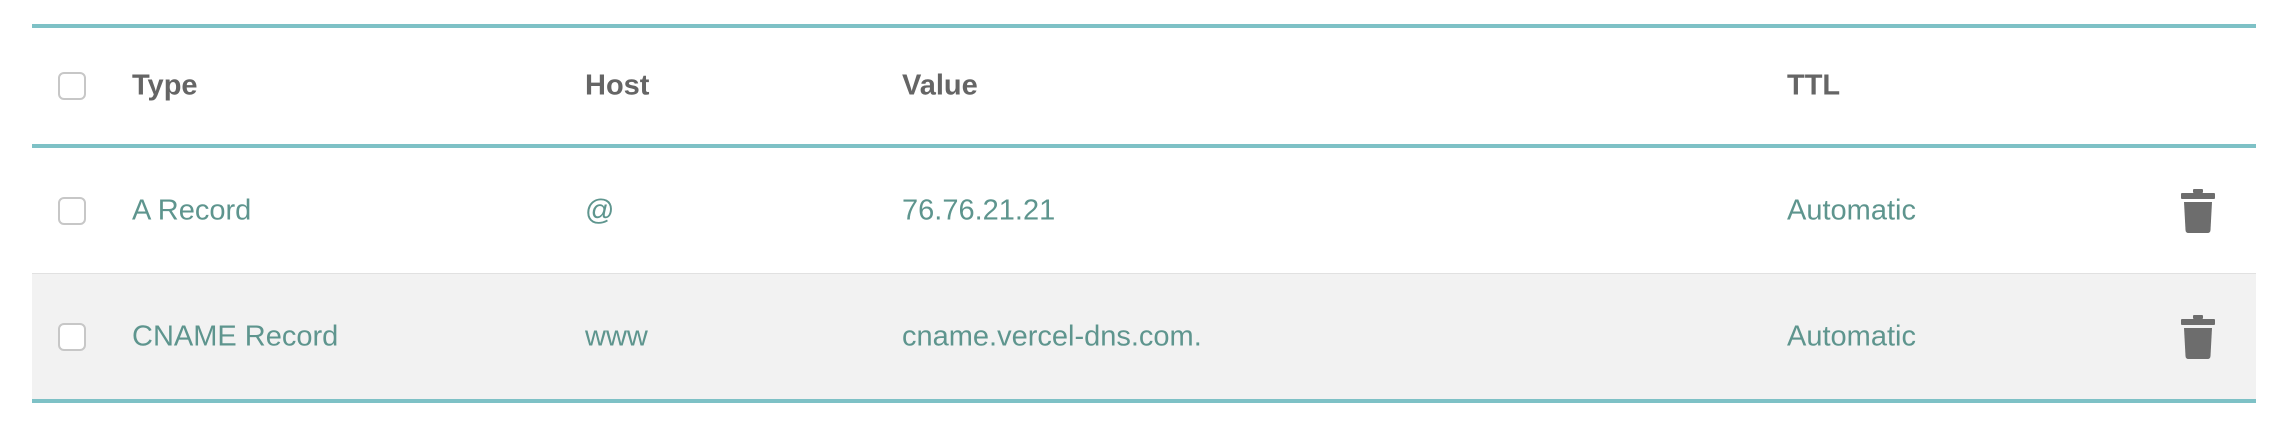 This screenshot has width=2288, height=424. What do you see at coordinates (979, 210) in the screenshot?
I see `record-value-cell: 76.76.21.21` at bounding box center [979, 210].